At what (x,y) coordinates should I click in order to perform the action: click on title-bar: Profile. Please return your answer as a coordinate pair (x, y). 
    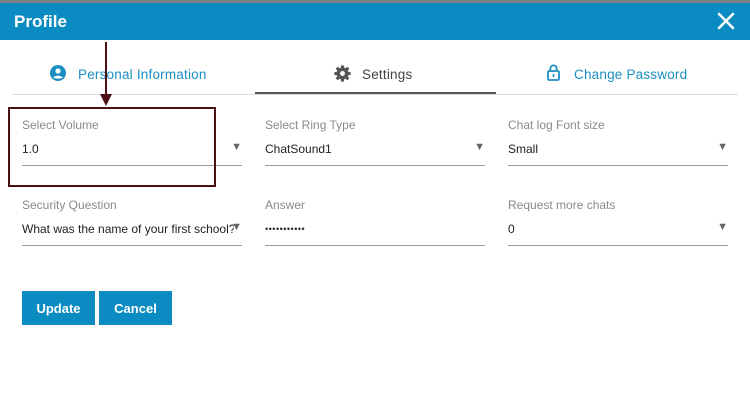
    Looking at the image, I should click on (375, 21).